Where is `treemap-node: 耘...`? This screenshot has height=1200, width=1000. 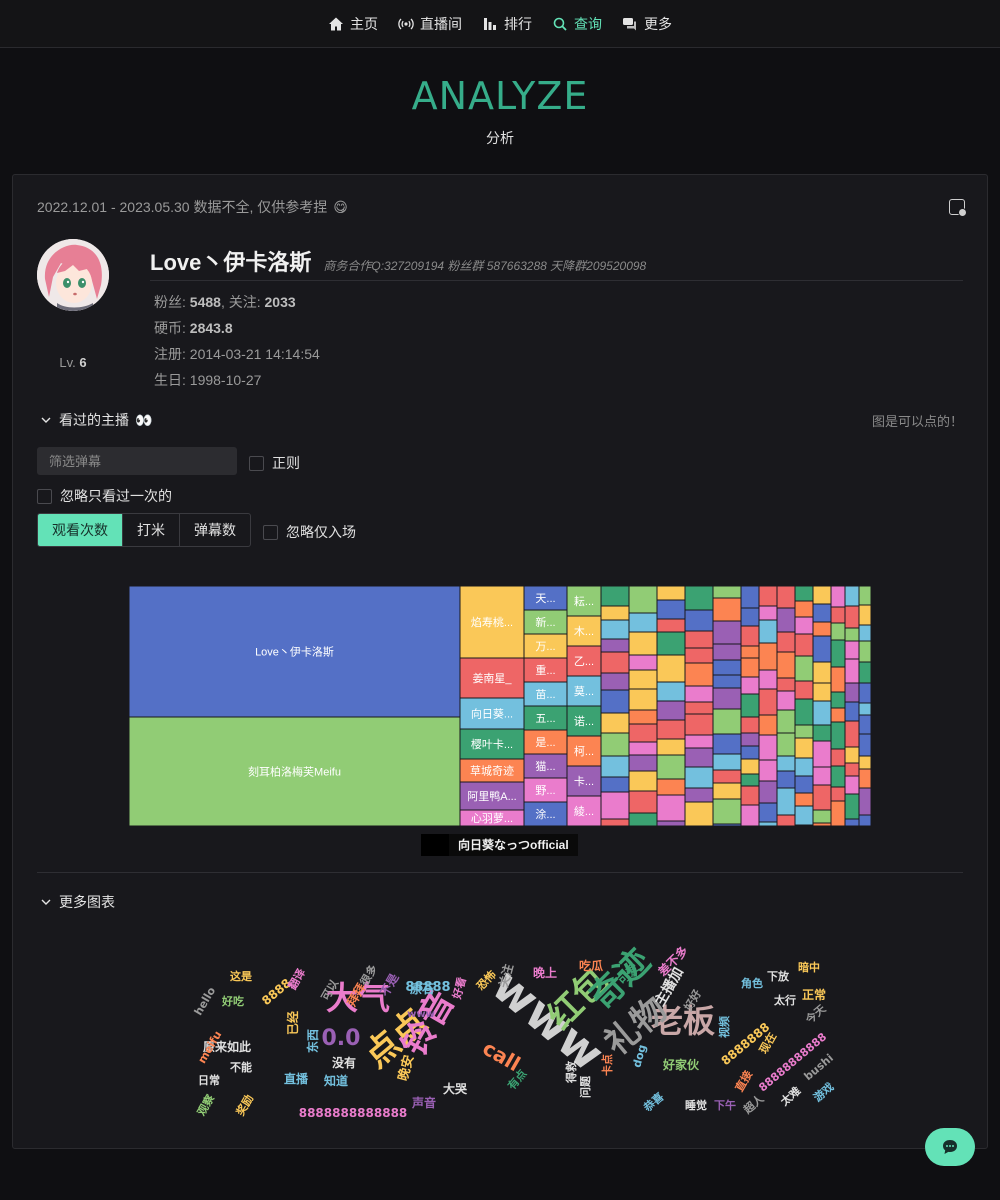 treemap-node: 耘... is located at coordinates (584, 601).